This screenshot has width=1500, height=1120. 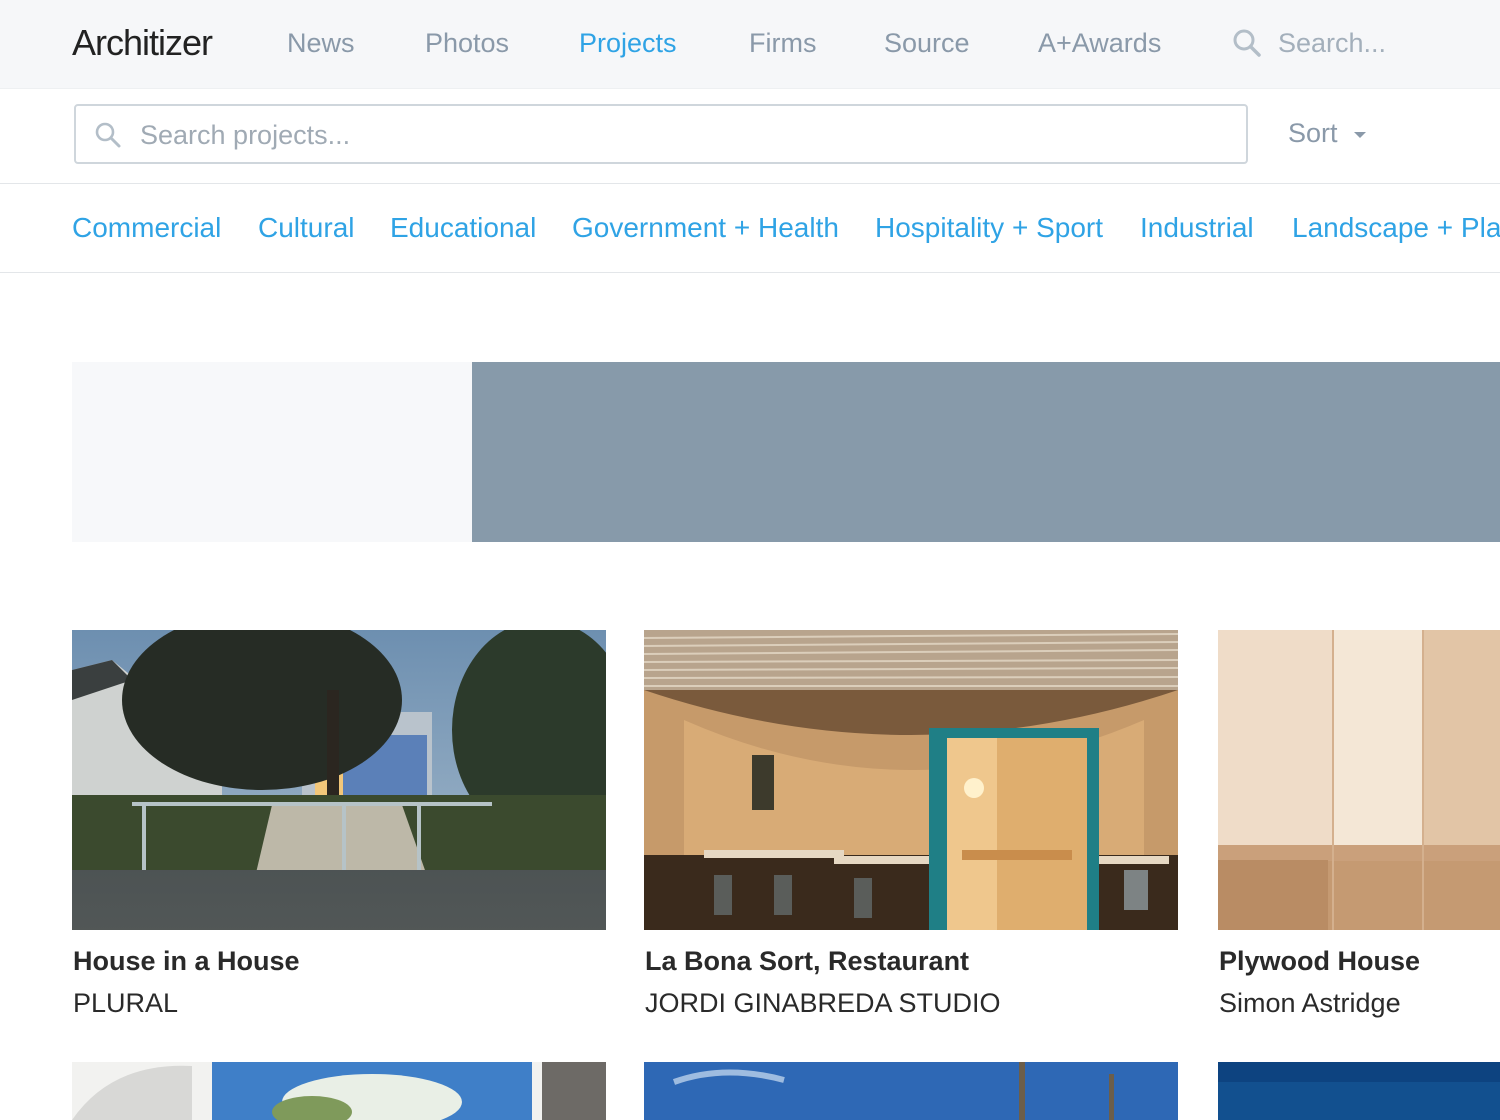 What do you see at coordinates (1396, 228) in the screenshot?
I see `category-landscape-planning: Landscape + Pla` at bounding box center [1396, 228].